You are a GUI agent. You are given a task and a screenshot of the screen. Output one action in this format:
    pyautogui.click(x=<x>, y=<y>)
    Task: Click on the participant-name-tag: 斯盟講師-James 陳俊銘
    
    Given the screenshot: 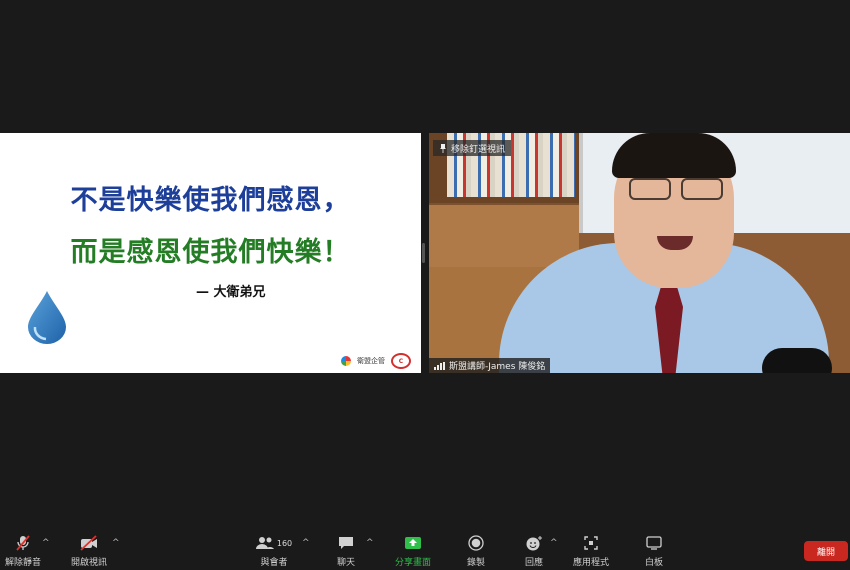 What is the action you would take?
    pyautogui.click(x=490, y=365)
    